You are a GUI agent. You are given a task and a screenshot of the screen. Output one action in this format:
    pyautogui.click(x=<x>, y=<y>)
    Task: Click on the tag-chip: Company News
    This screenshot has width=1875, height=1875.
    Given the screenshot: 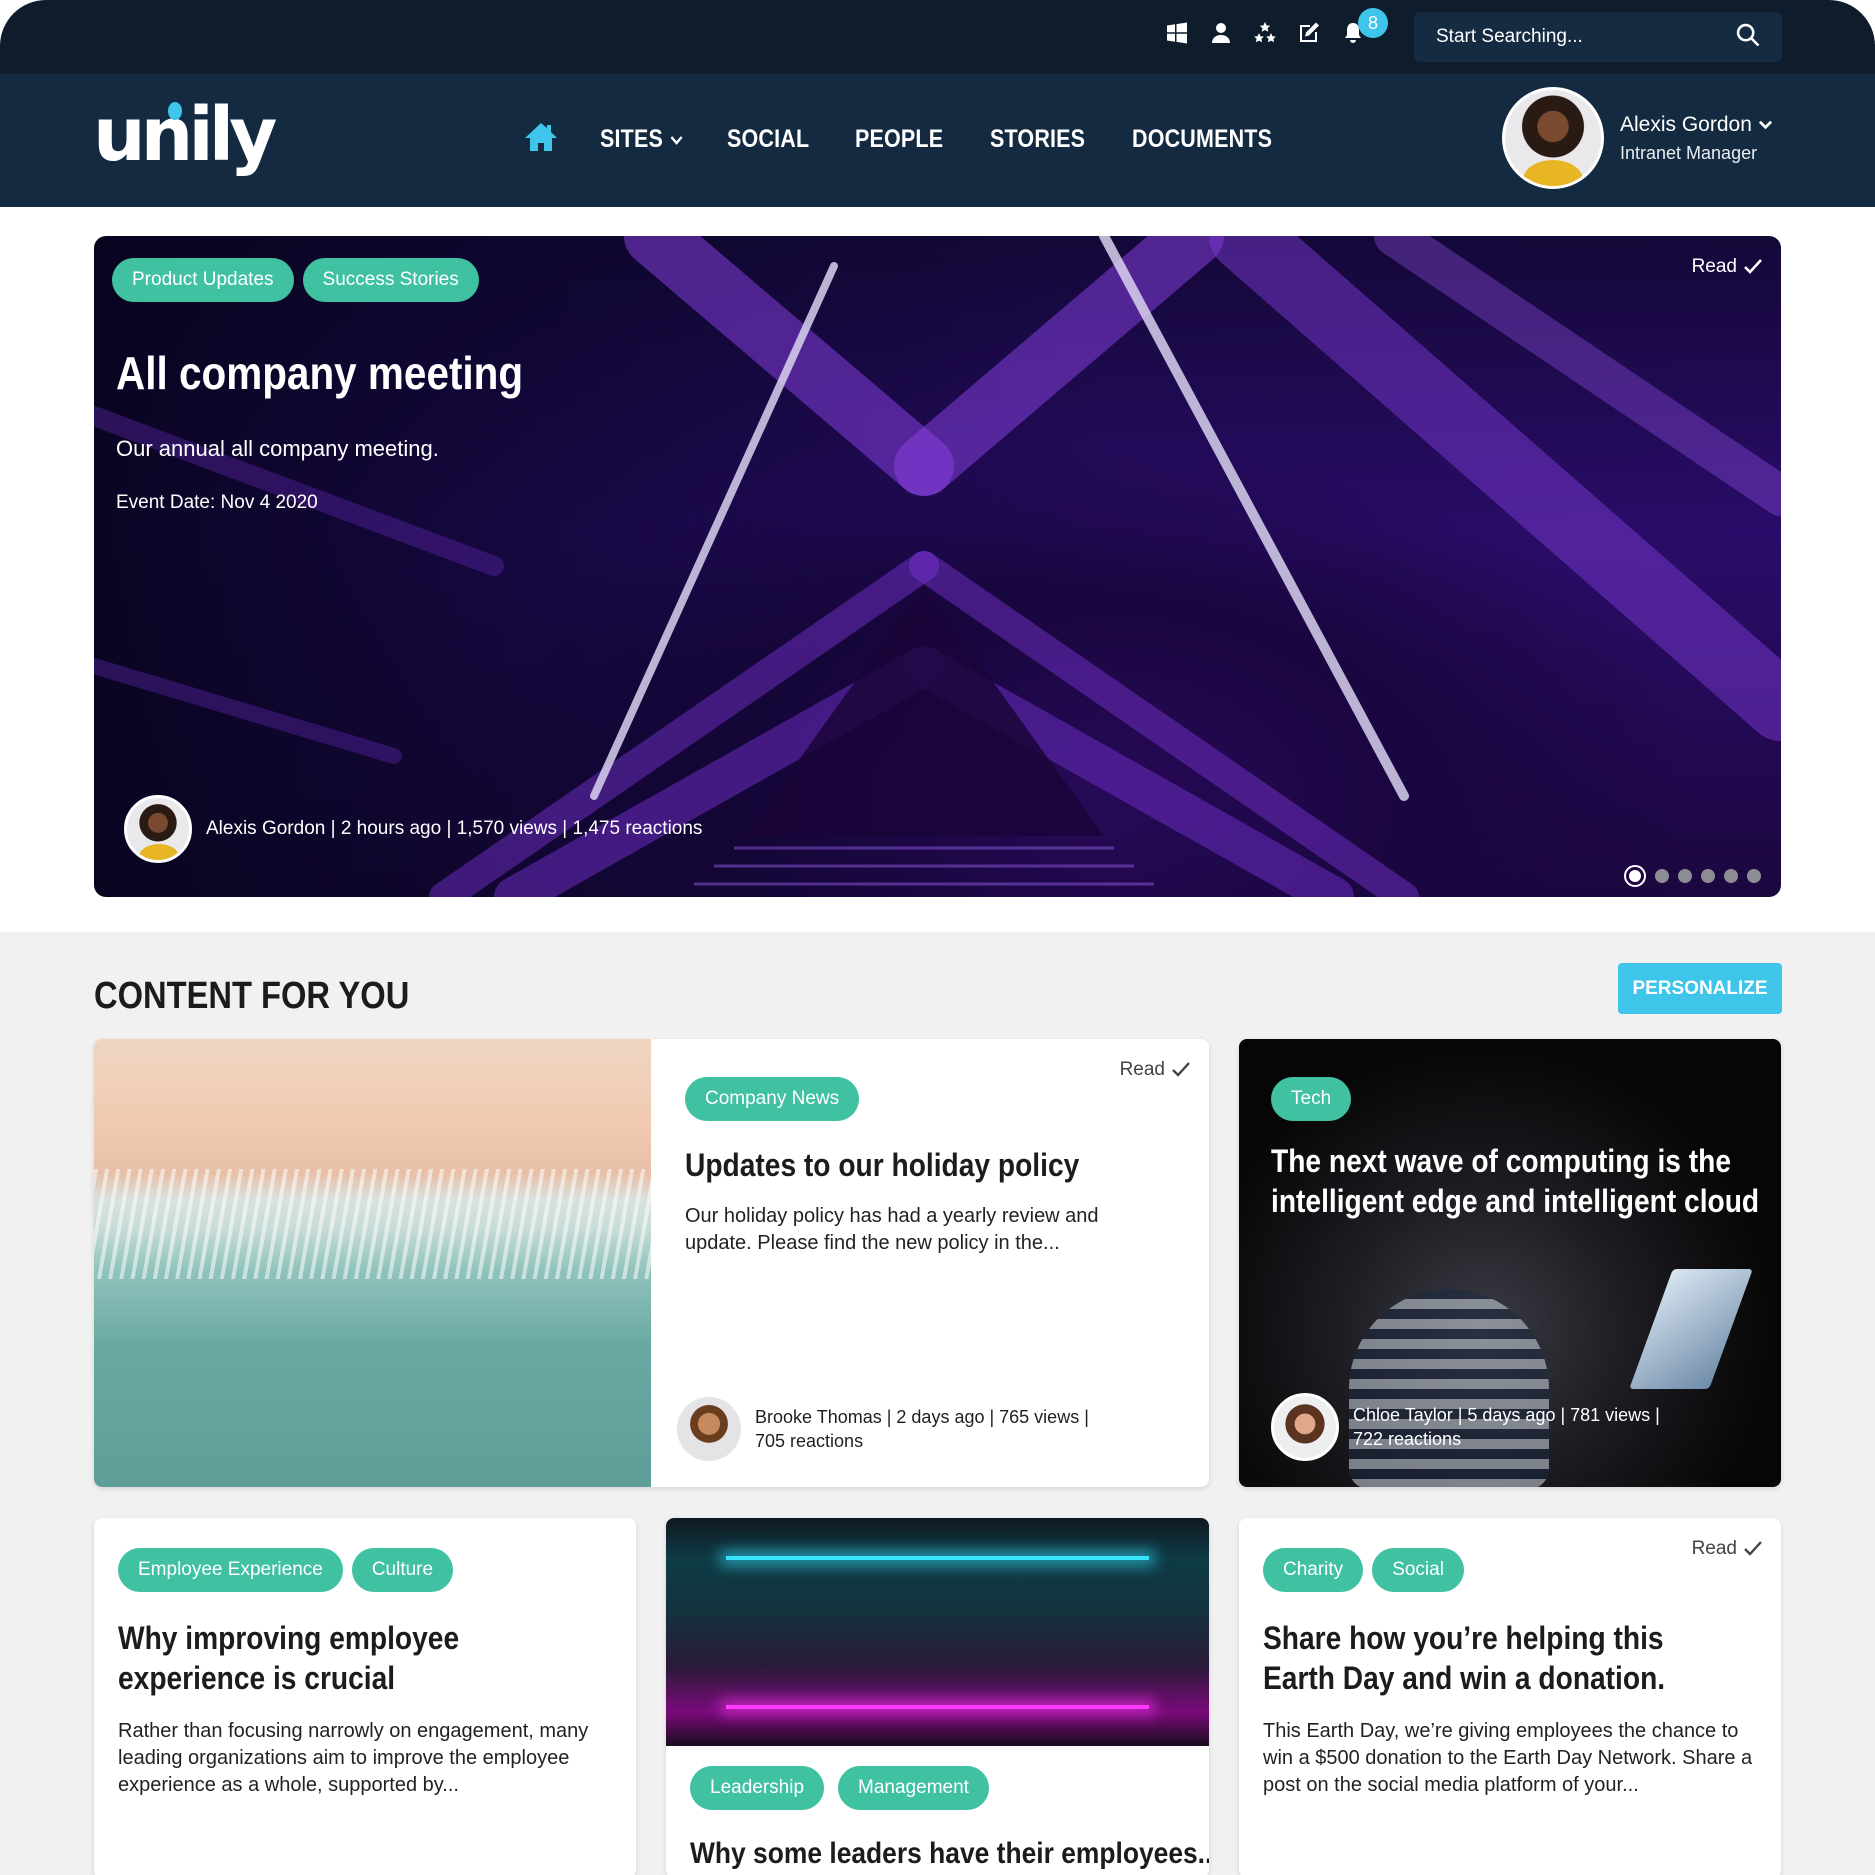 What is the action you would take?
    pyautogui.click(x=772, y=1099)
    